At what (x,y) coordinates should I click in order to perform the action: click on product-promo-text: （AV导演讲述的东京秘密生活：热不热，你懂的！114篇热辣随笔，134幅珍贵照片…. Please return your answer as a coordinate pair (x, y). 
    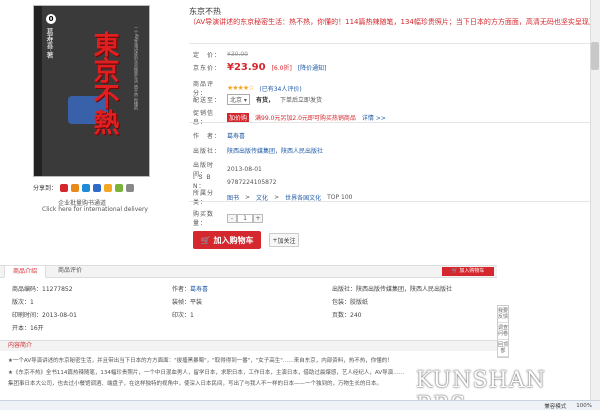
    Looking at the image, I should click on (392, 22).